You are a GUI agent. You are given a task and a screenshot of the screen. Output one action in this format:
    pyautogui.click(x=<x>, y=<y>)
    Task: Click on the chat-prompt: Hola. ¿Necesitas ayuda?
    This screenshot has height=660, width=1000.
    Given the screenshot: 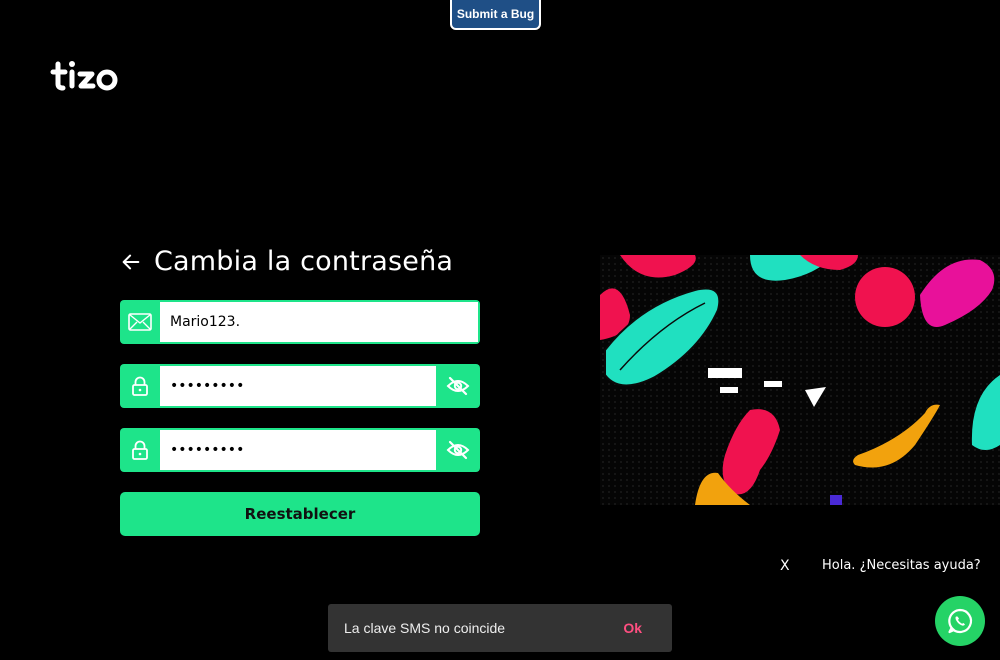 What is the action you would take?
    pyautogui.click(x=901, y=565)
    